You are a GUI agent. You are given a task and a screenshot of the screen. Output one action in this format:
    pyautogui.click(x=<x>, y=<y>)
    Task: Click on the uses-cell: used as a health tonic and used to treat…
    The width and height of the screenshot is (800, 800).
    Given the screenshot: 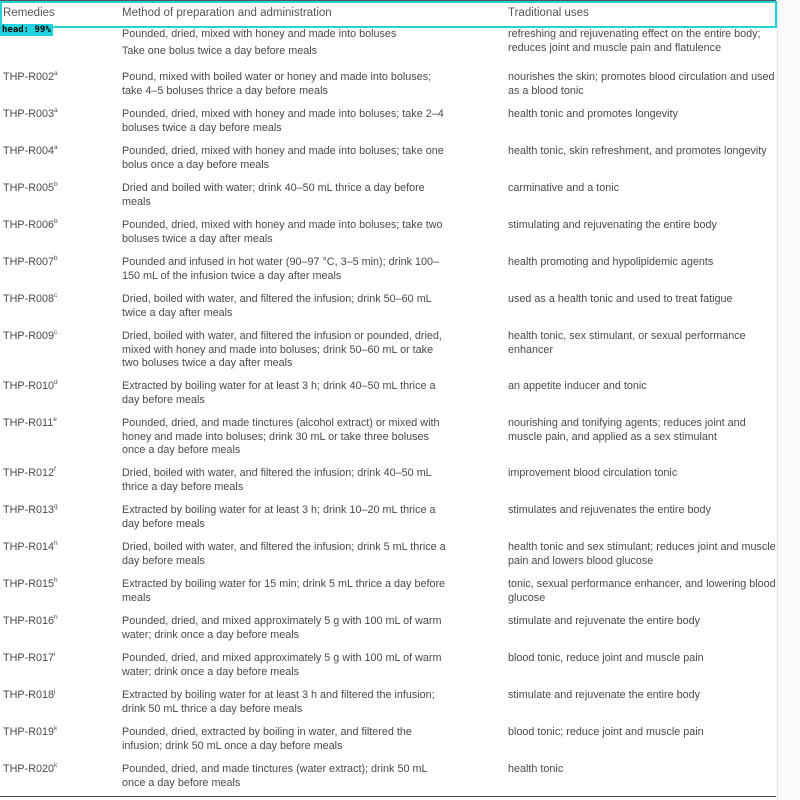 What is the action you would take?
    pyautogui.click(x=642, y=300)
    